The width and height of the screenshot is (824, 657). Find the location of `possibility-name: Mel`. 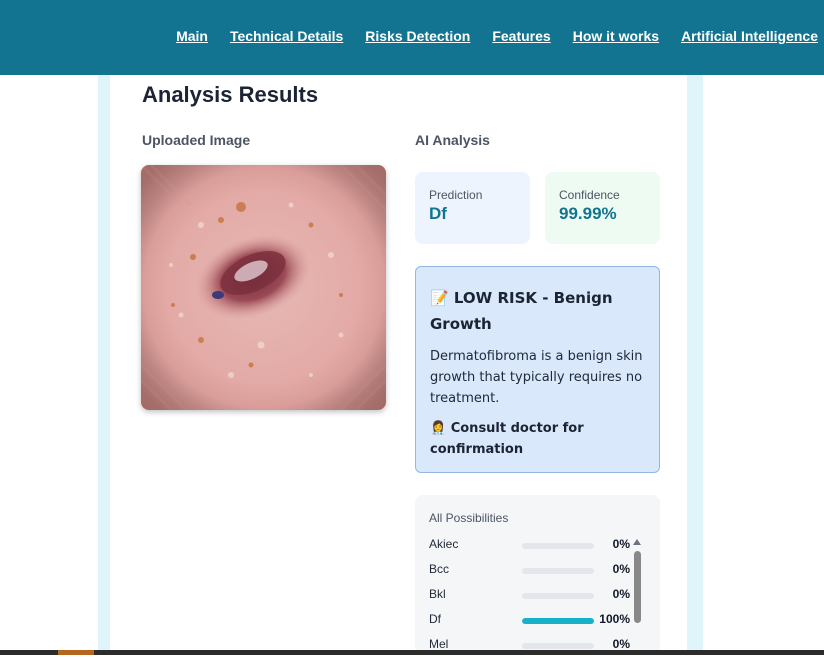

possibility-name: Mel is located at coordinates (439, 644).